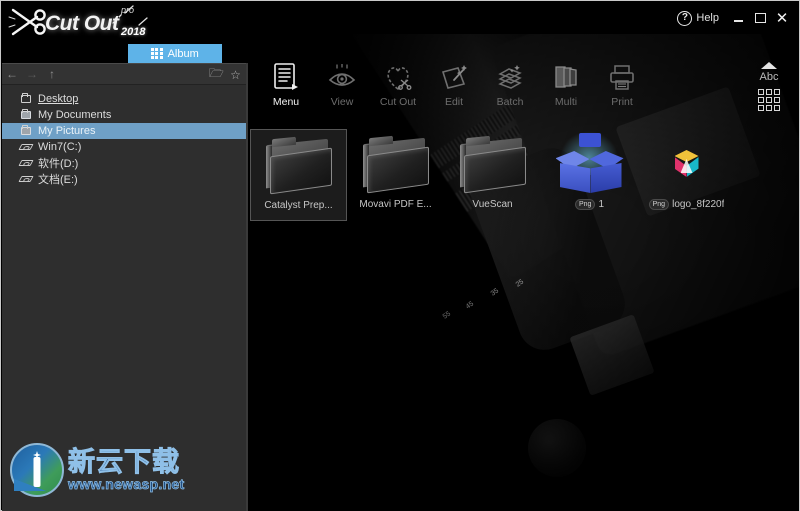 The height and width of the screenshot is (511, 800). I want to click on toolbar-item-label: Edit, so click(454, 102).